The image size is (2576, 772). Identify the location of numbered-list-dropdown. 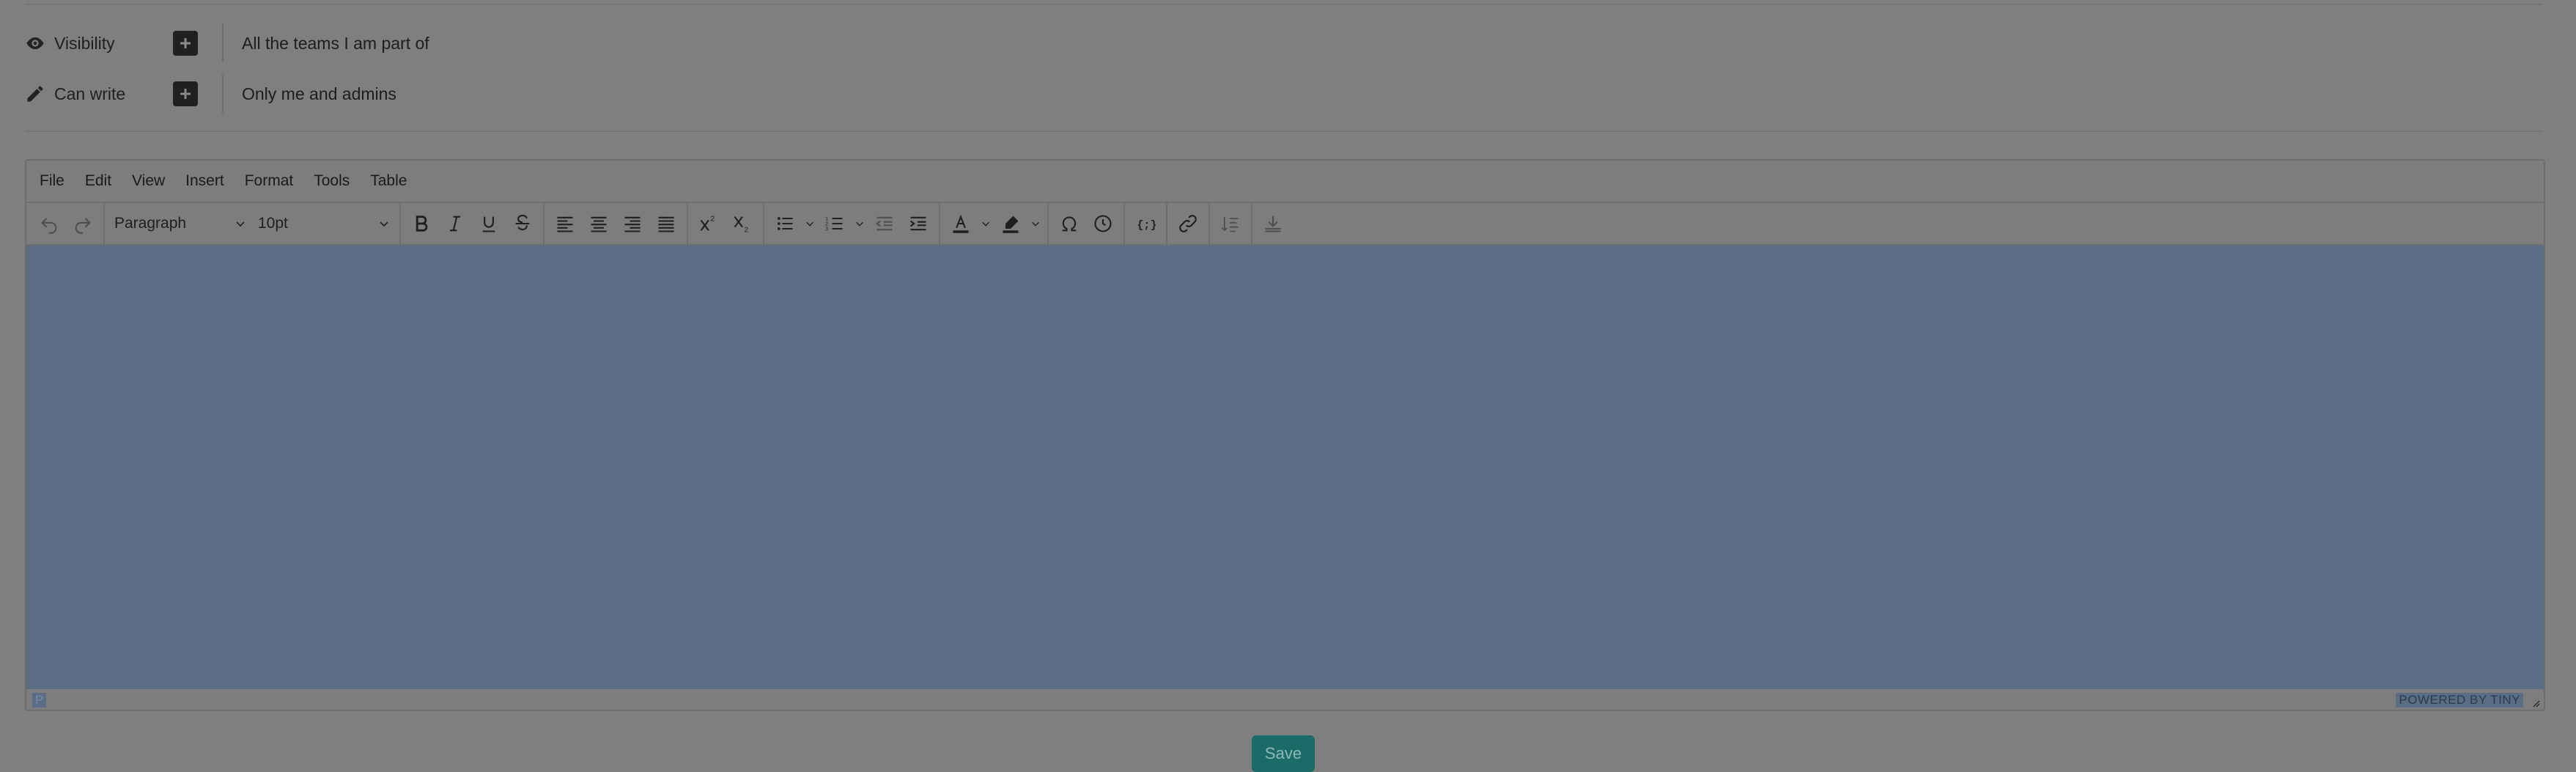
(860, 224).